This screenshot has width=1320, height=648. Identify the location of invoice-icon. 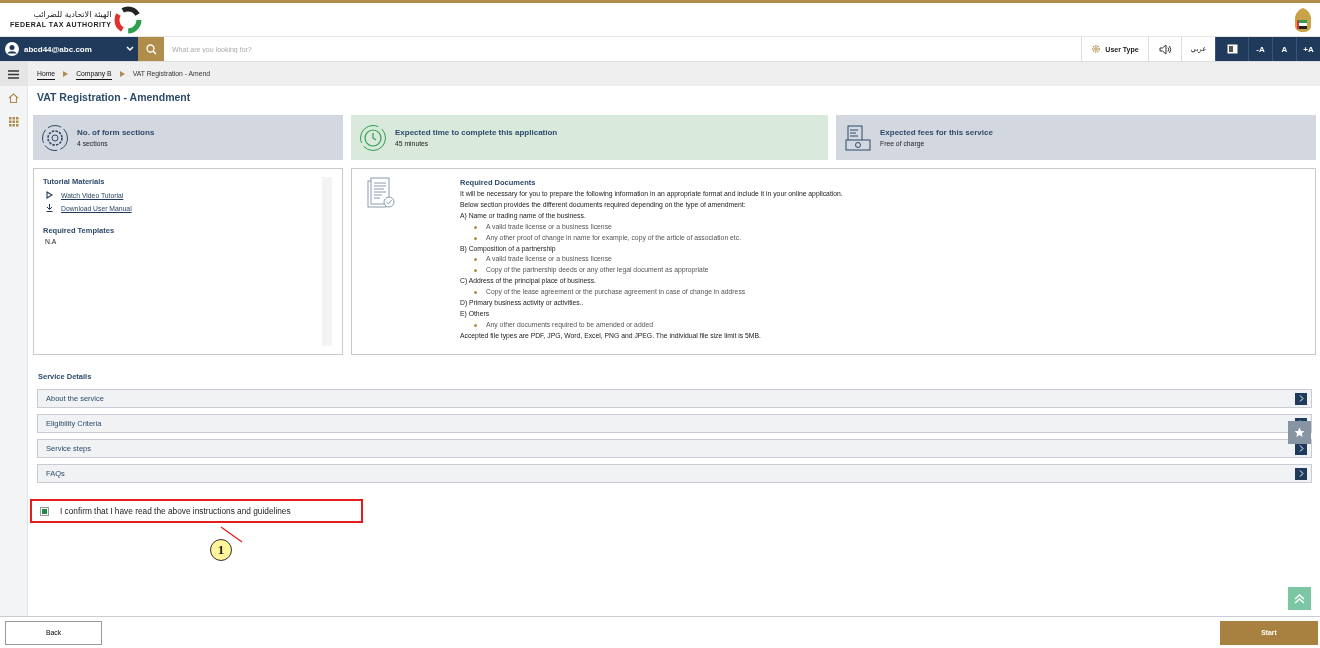
(858, 137).